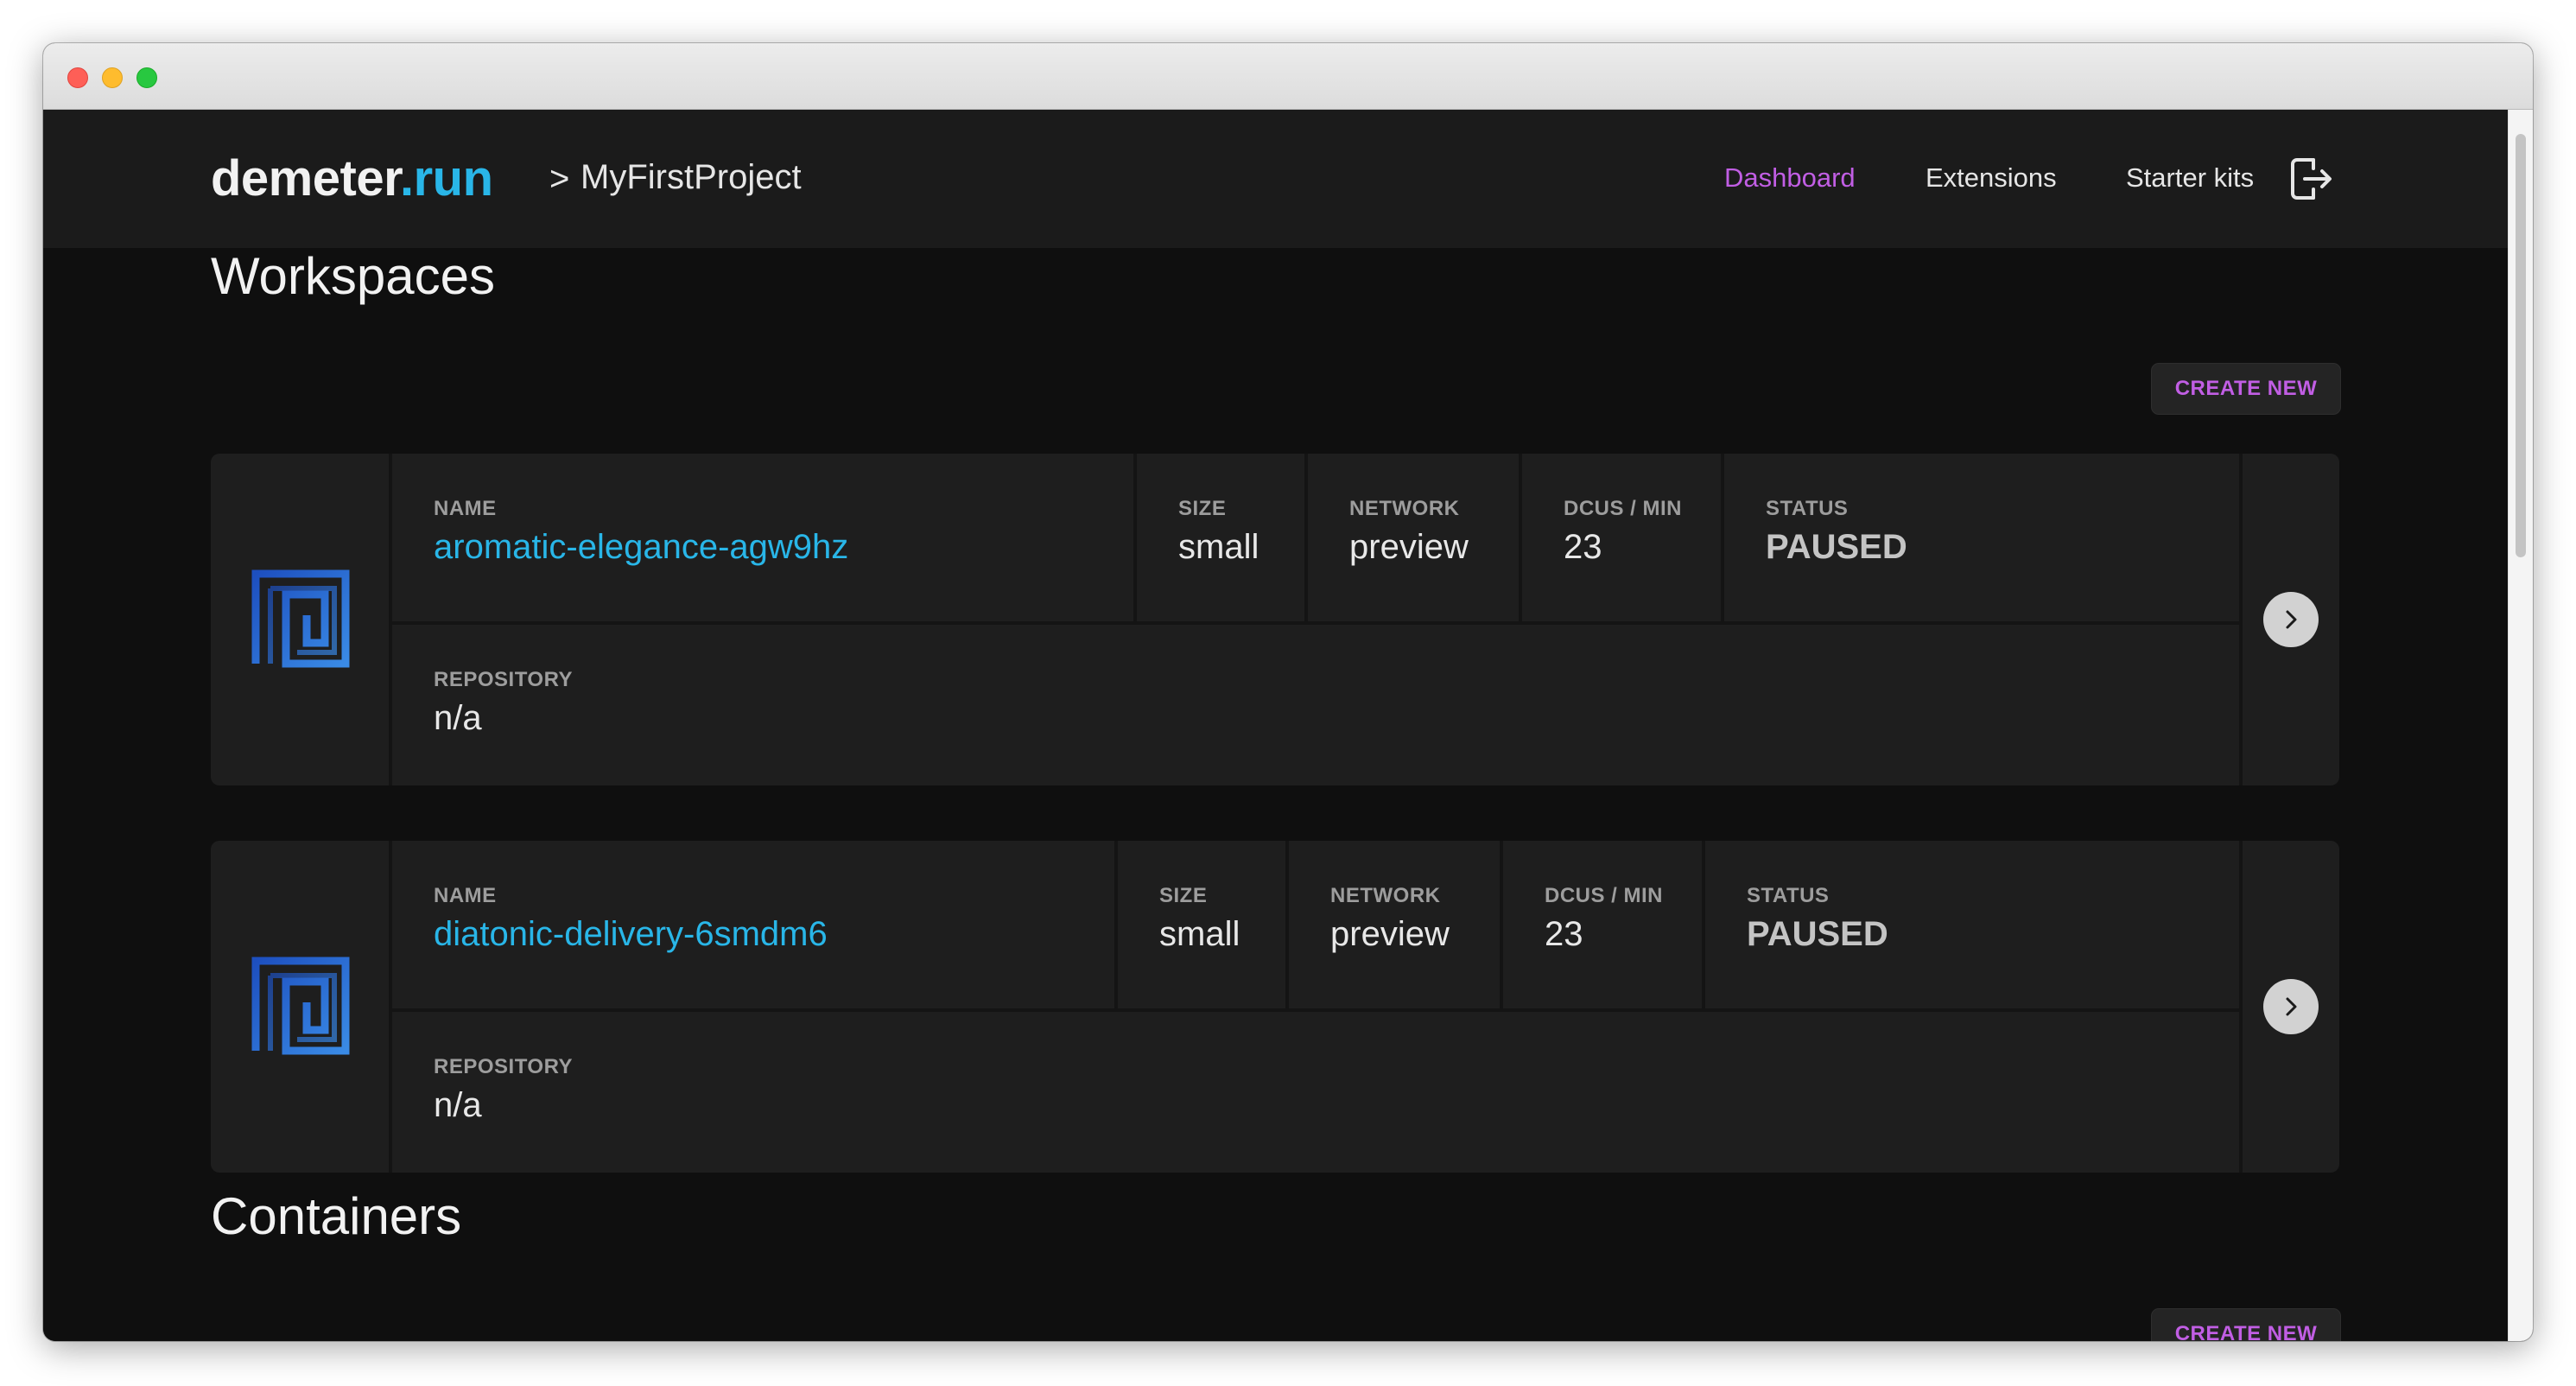 This screenshot has height=1386, width=2576. What do you see at coordinates (1991, 178) in the screenshot?
I see `nav-link-extensions: Extensions` at bounding box center [1991, 178].